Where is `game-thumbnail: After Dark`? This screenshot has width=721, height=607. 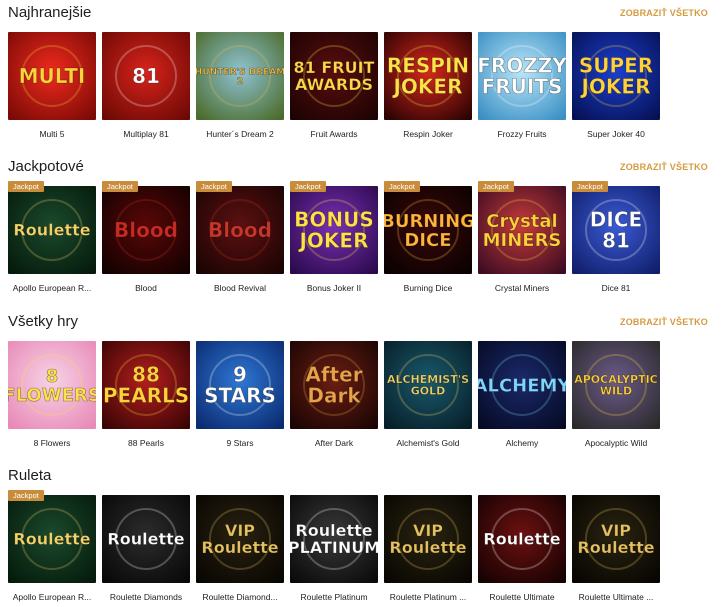 game-thumbnail: After Dark is located at coordinates (334, 385).